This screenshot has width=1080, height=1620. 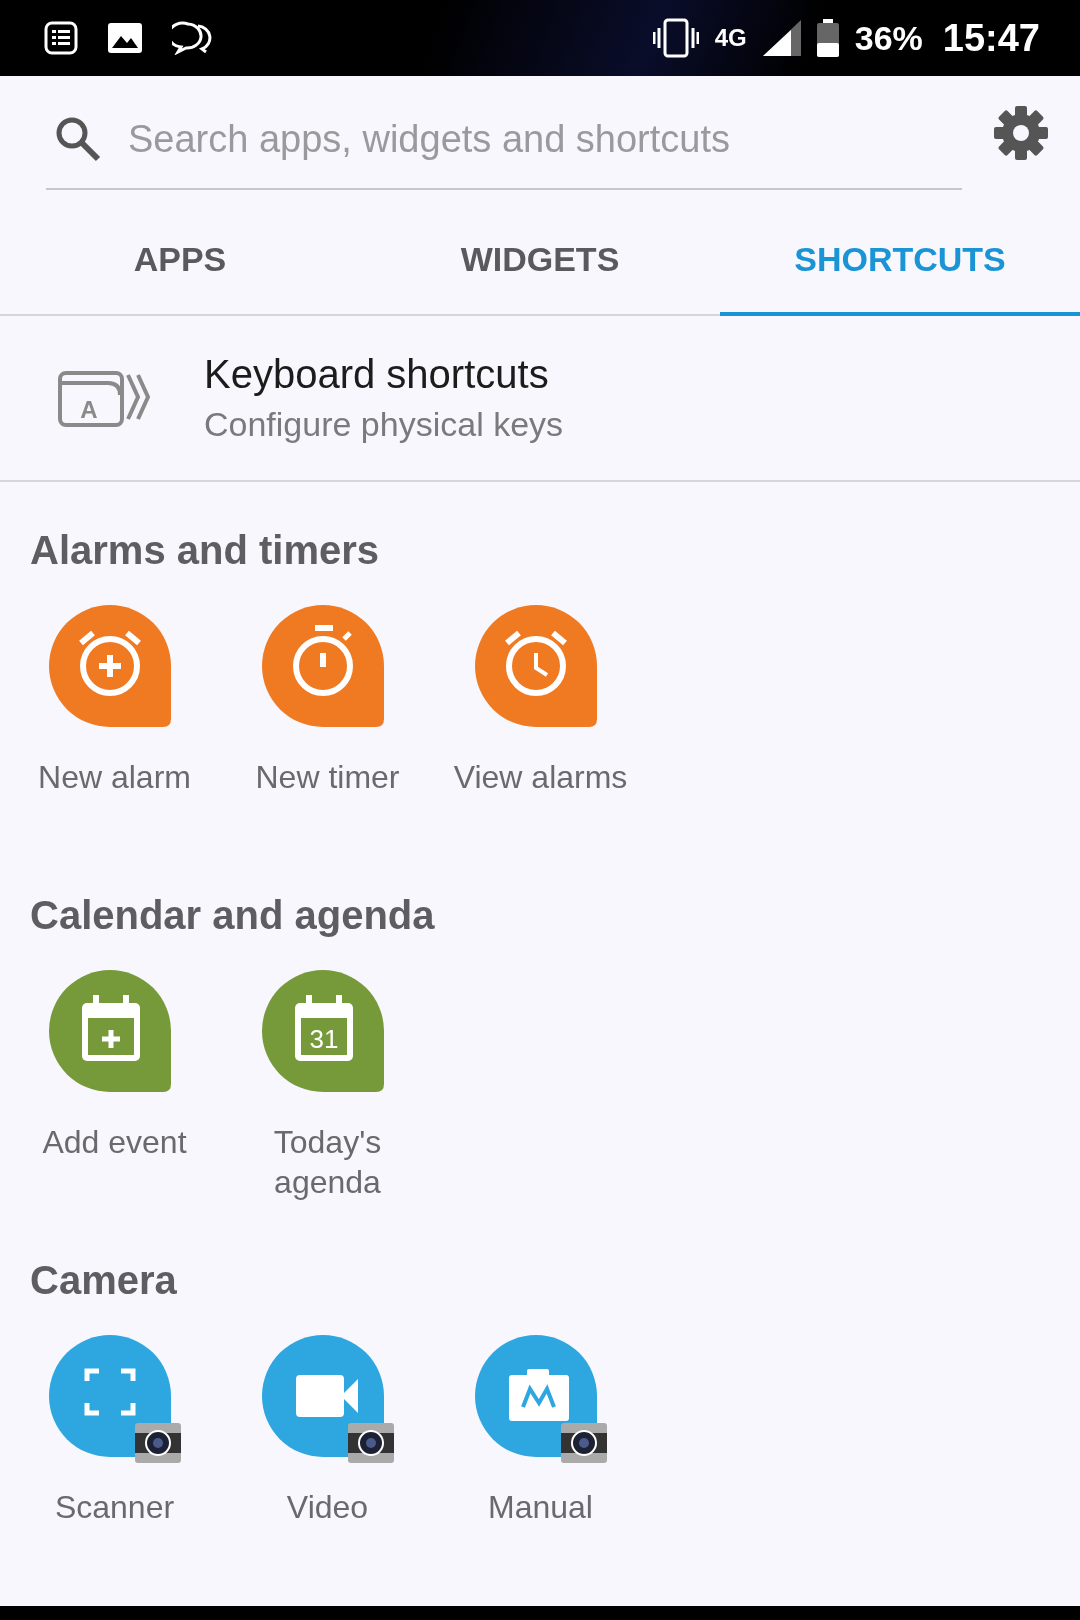 What do you see at coordinates (327, 1090) in the screenshot?
I see `shortcut-item: 31 Today's agenda` at bounding box center [327, 1090].